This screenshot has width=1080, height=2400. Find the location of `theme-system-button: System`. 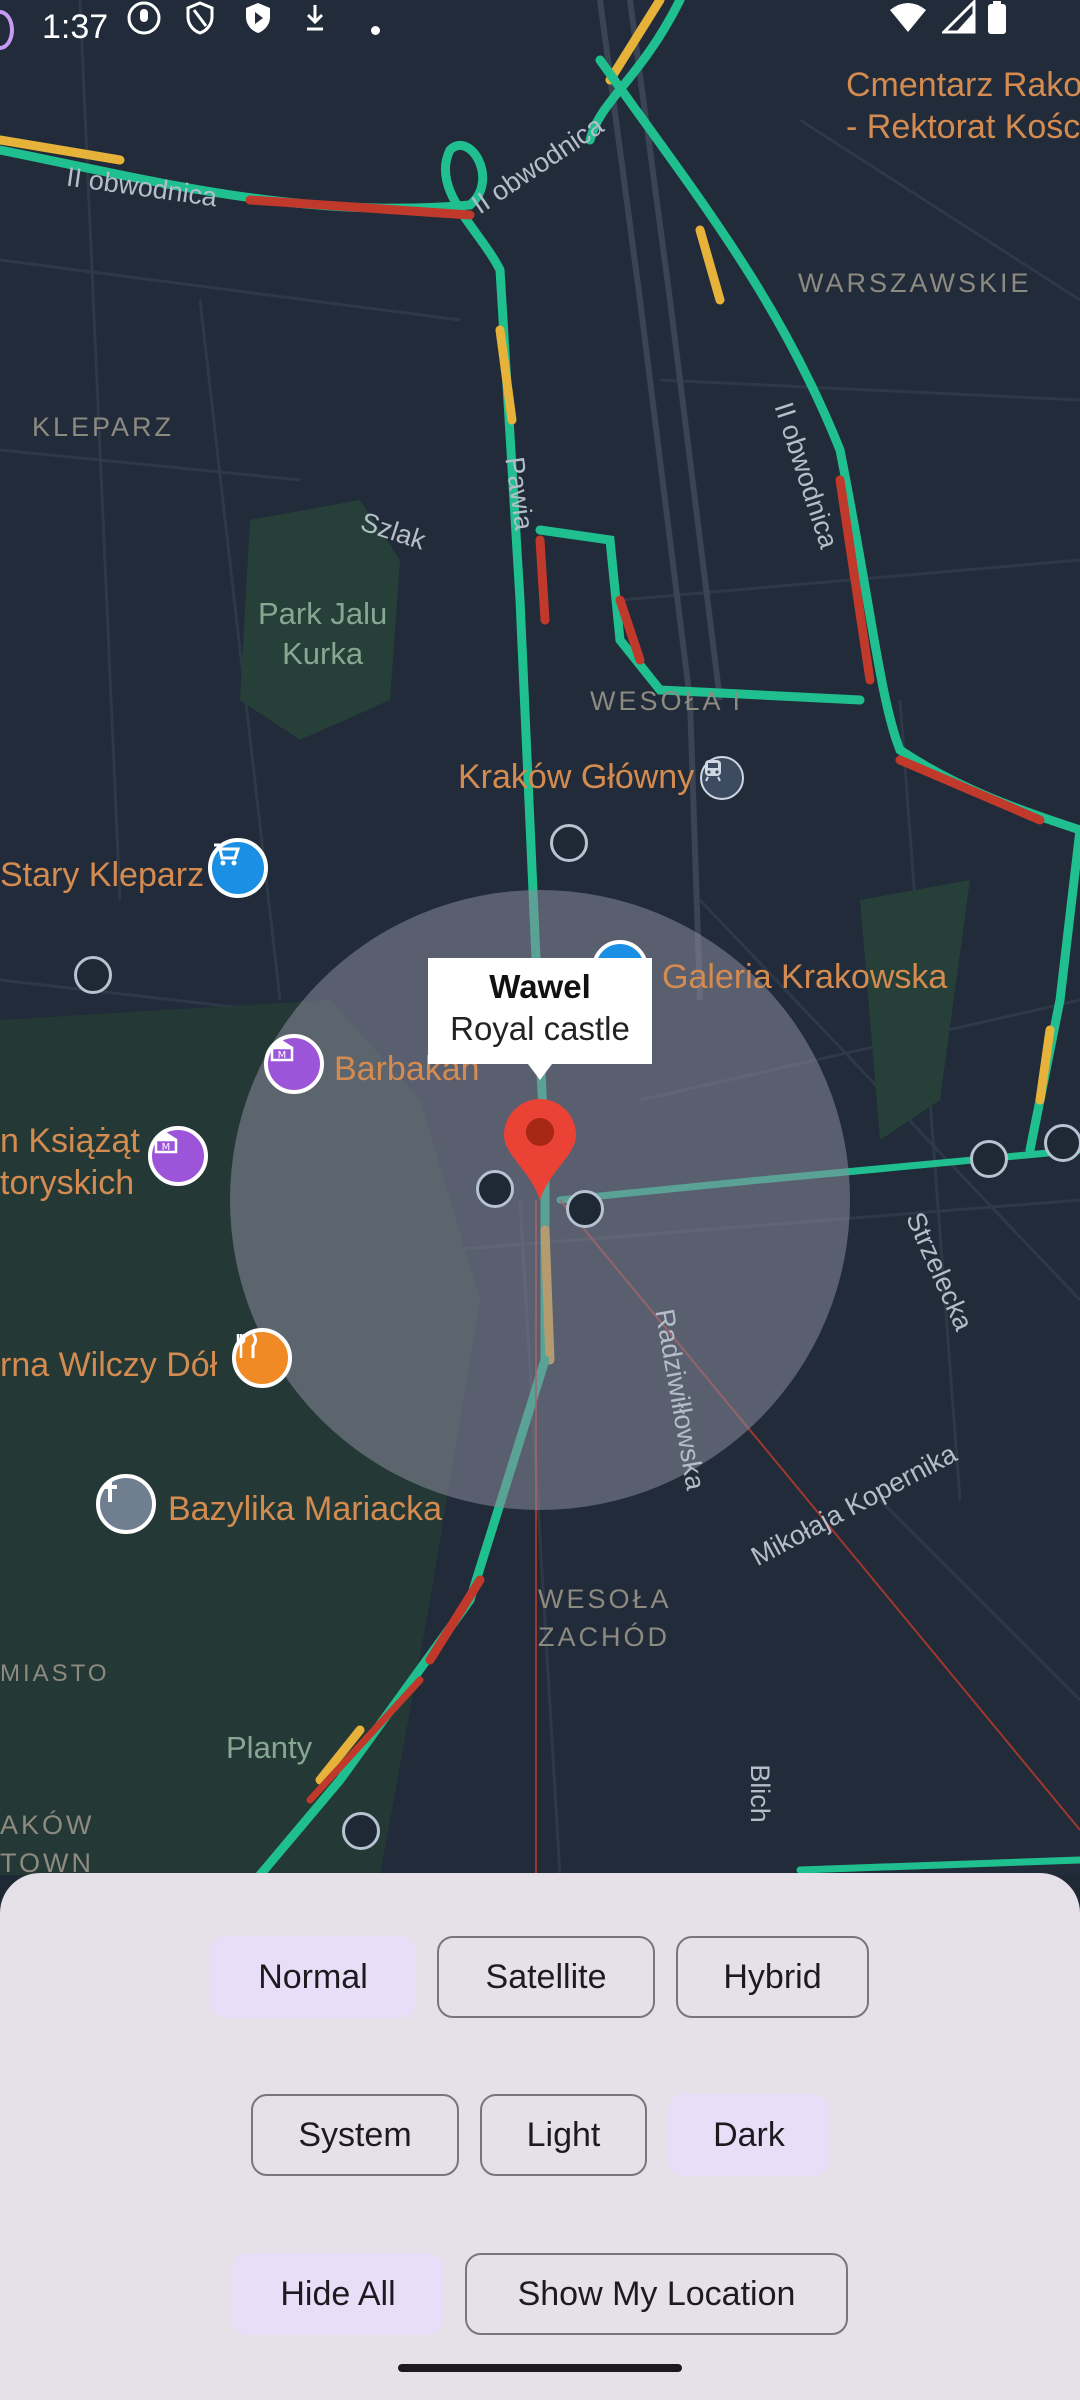

theme-system-button: System is located at coordinates (355, 2135).